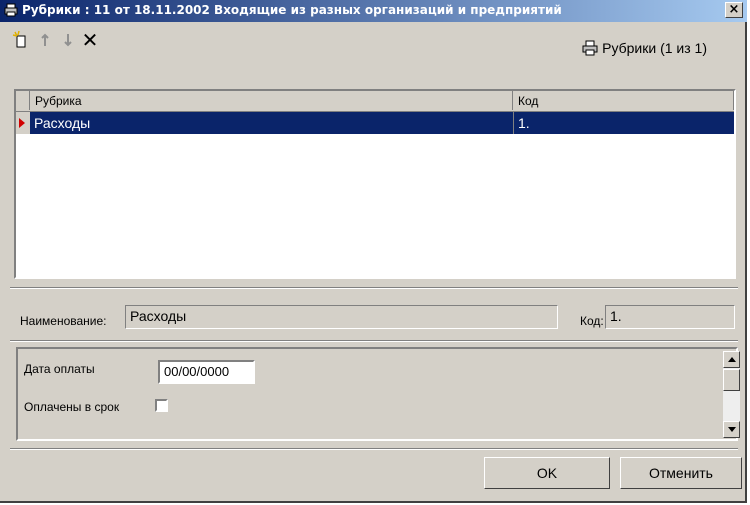 The height and width of the screenshot is (505, 750). Describe the element at coordinates (90, 40) in the screenshot. I see `delete-icon: ✕` at that location.